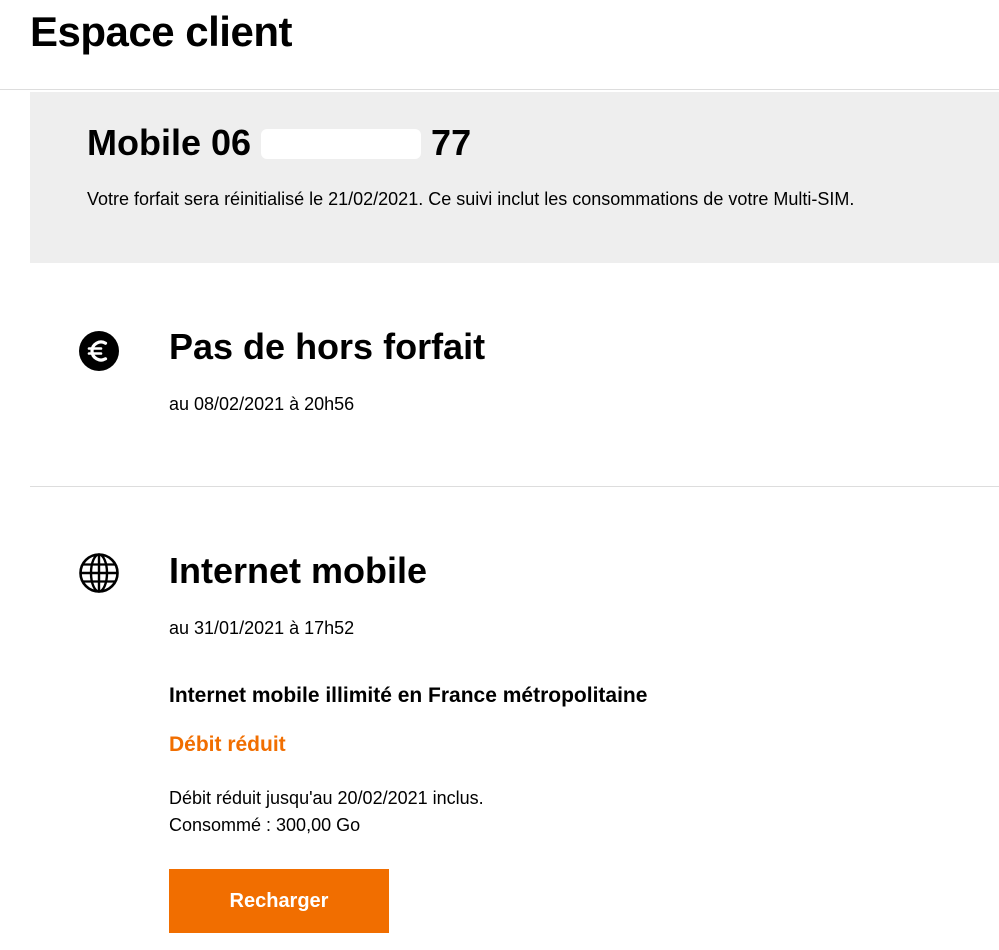 This screenshot has height=950, width=999. Describe the element at coordinates (326, 798) in the screenshot. I see `throttle-until-text: Débit réduit jusqu'au 20/02/2021 inclus.` at that location.